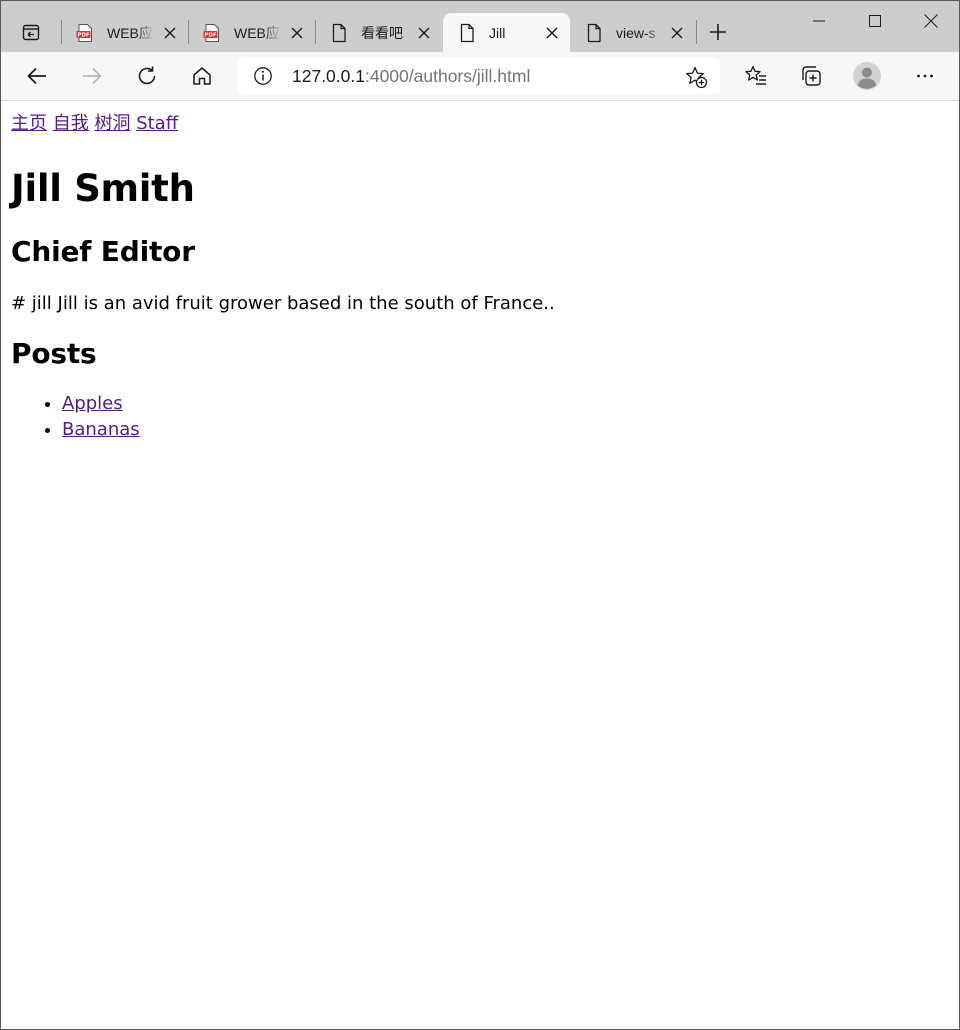 This screenshot has width=960, height=1030. I want to click on collections-icon, so click(811, 76).